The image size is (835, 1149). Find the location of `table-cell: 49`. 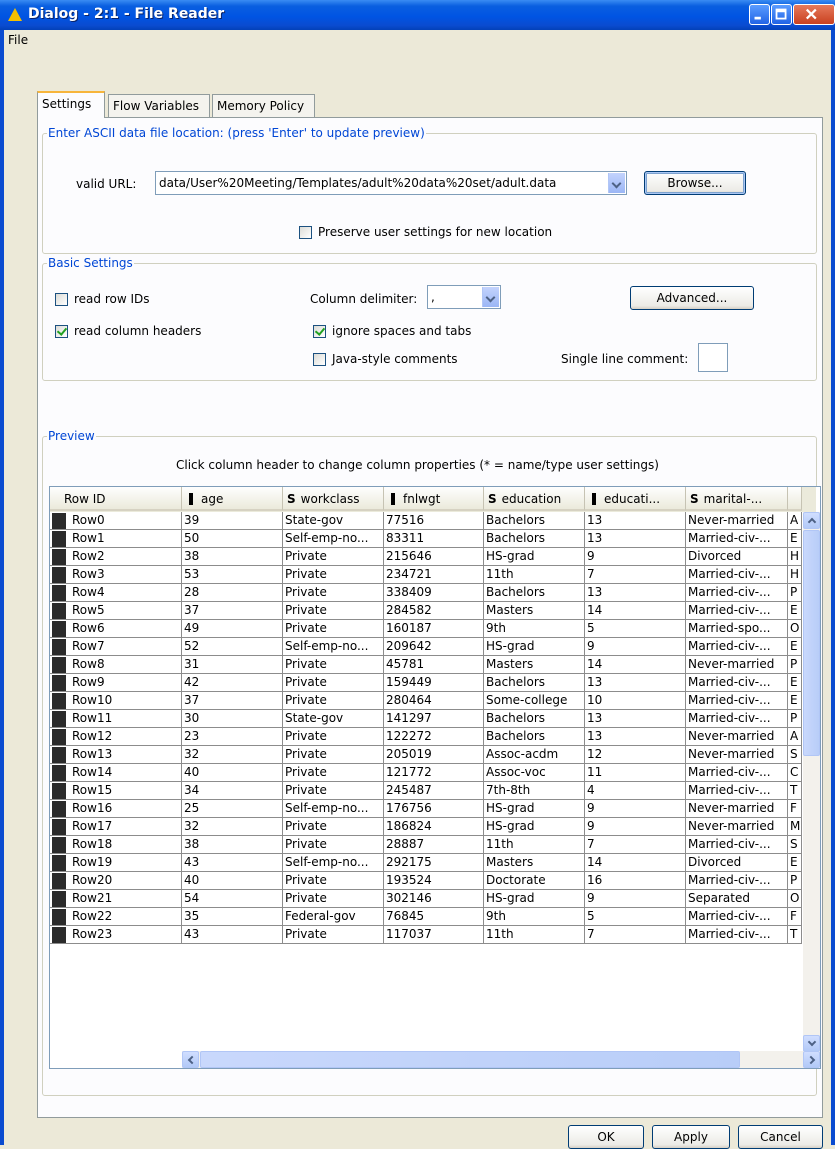

table-cell: 49 is located at coordinates (232, 629).